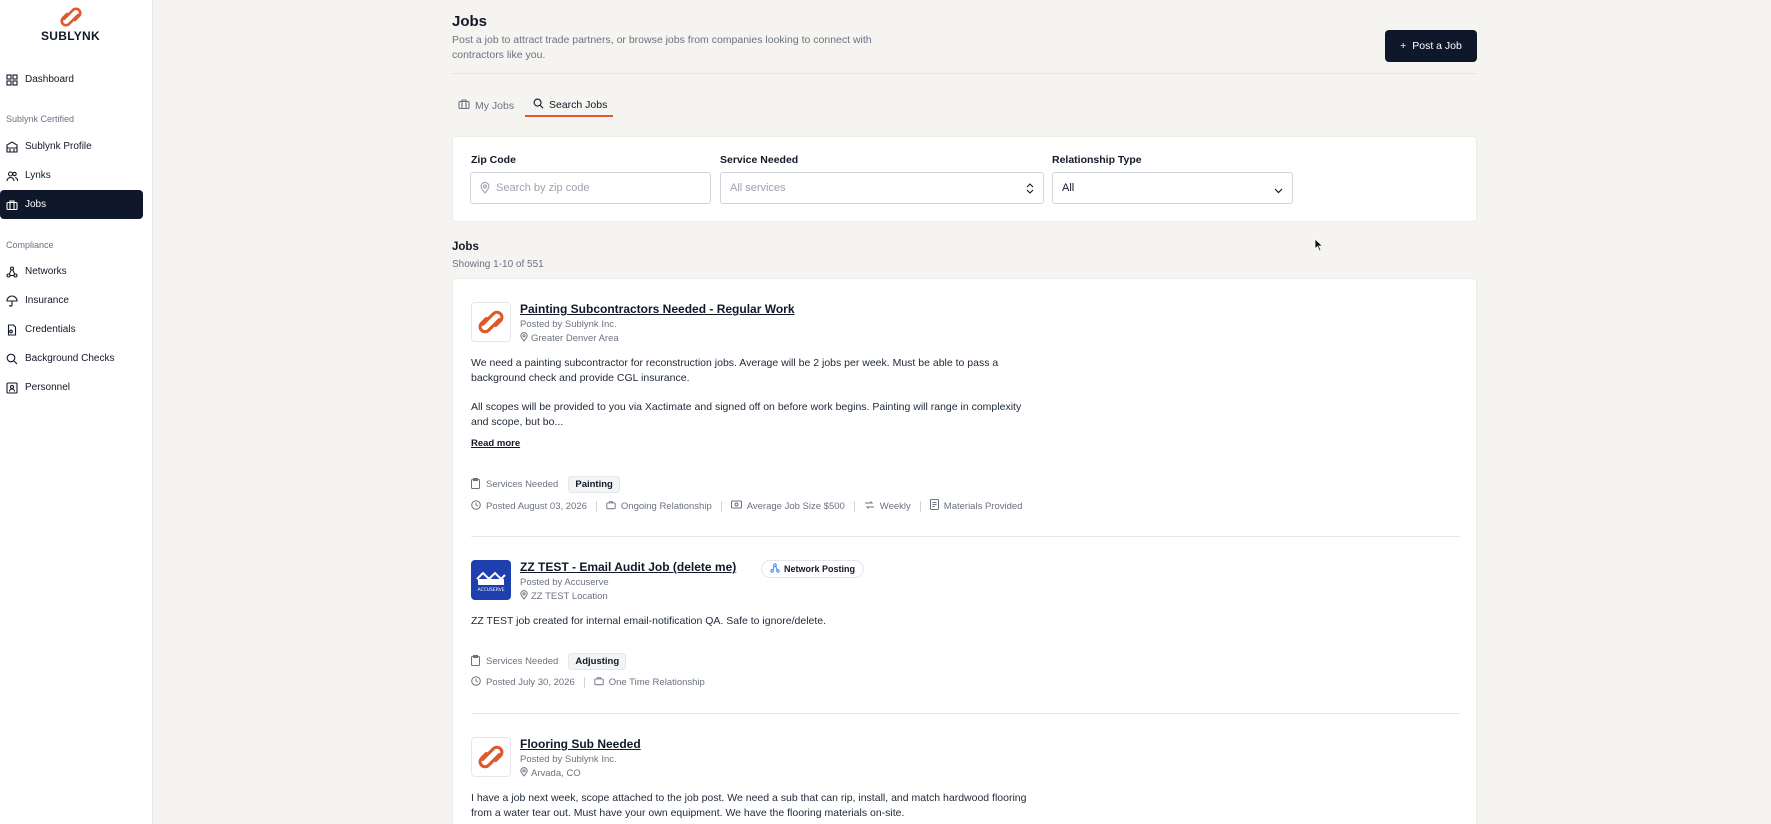  Describe the element at coordinates (564, 596) in the screenshot. I see `job-location: ZZ TEST Location` at that location.